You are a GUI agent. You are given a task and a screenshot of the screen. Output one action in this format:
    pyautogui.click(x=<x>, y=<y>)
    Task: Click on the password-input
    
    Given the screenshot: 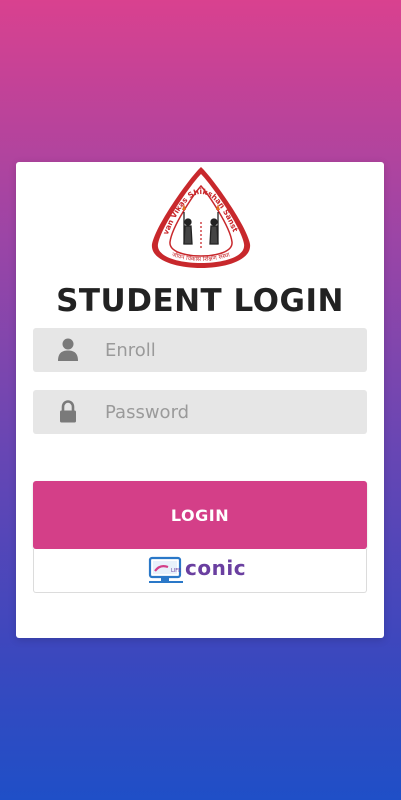 What is the action you would take?
    pyautogui.click(x=230, y=412)
    